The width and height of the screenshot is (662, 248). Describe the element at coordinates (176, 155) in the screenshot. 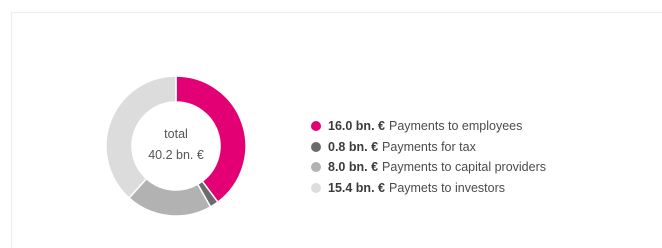

I see `total-value: 40.2 bn. €` at that location.